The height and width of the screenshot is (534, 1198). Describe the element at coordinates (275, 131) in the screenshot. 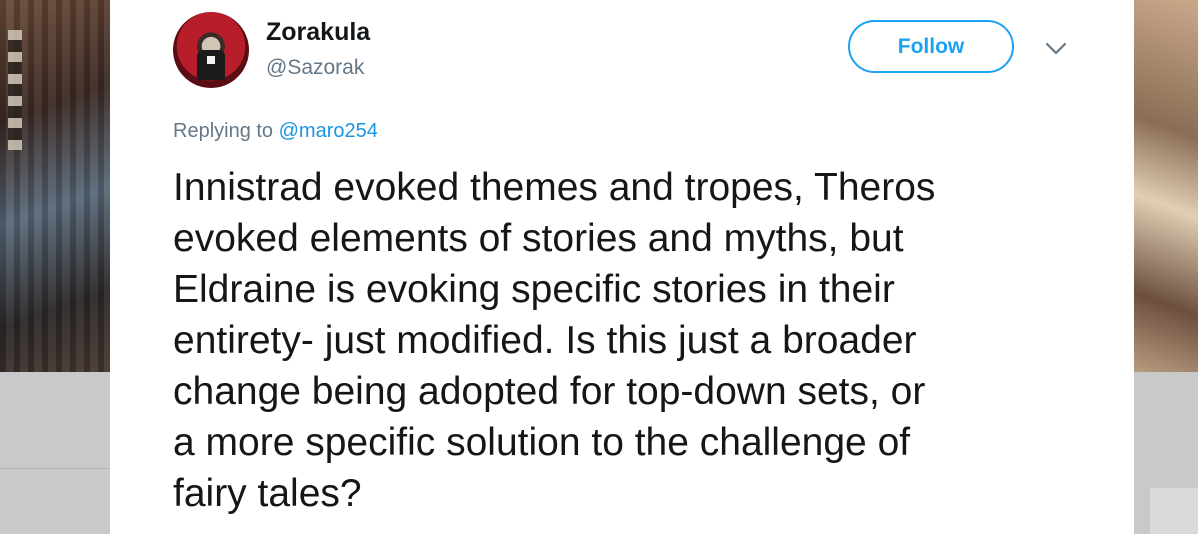

I see `replying-to: Replying to @maro254` at that location.